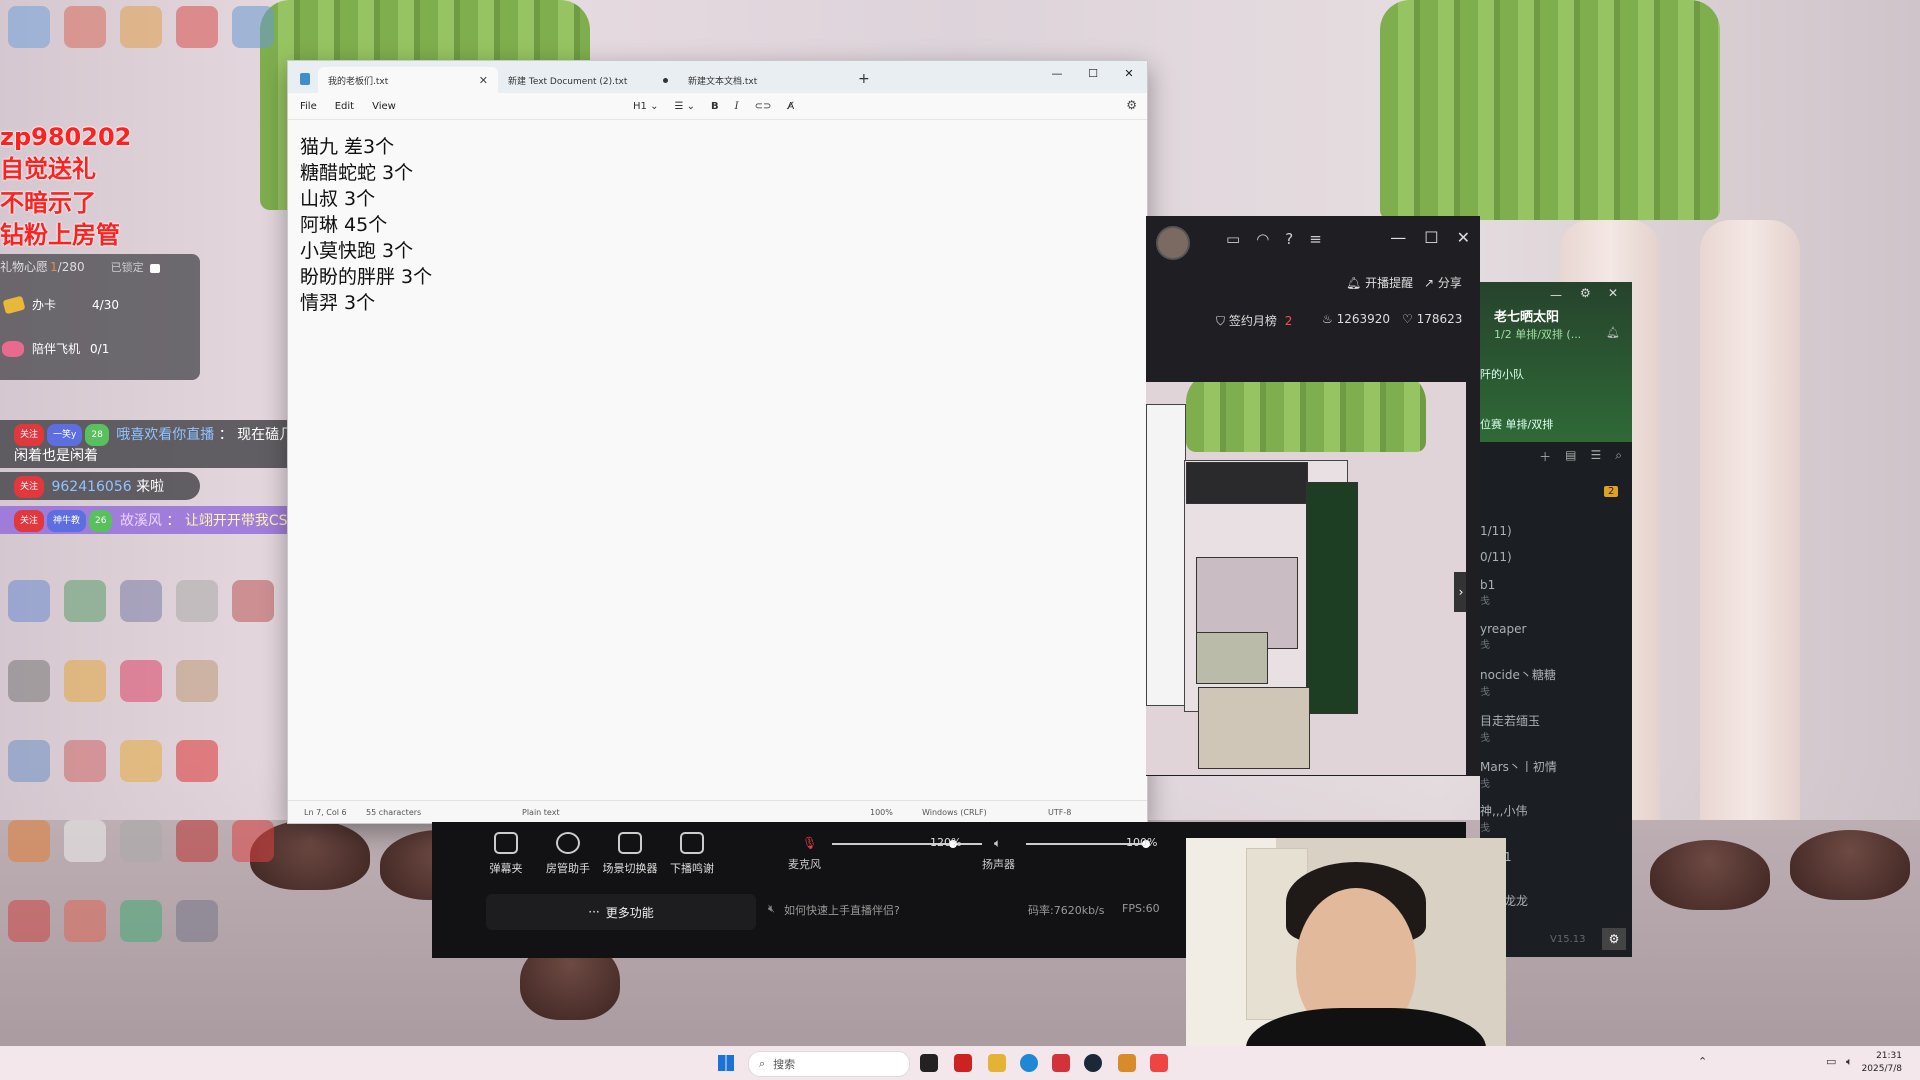  I want to click on message-icon: ▭, so click(1233, 239).